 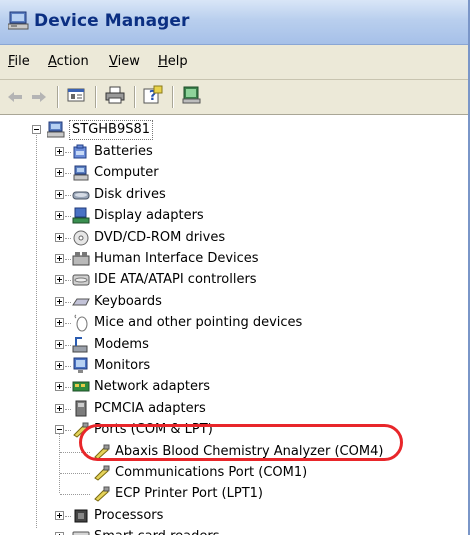 What do you see at coordinates (112, 152) in the screenshot?
I see `tree-category-batteries: Batteries` at bounding box center [112, 152].